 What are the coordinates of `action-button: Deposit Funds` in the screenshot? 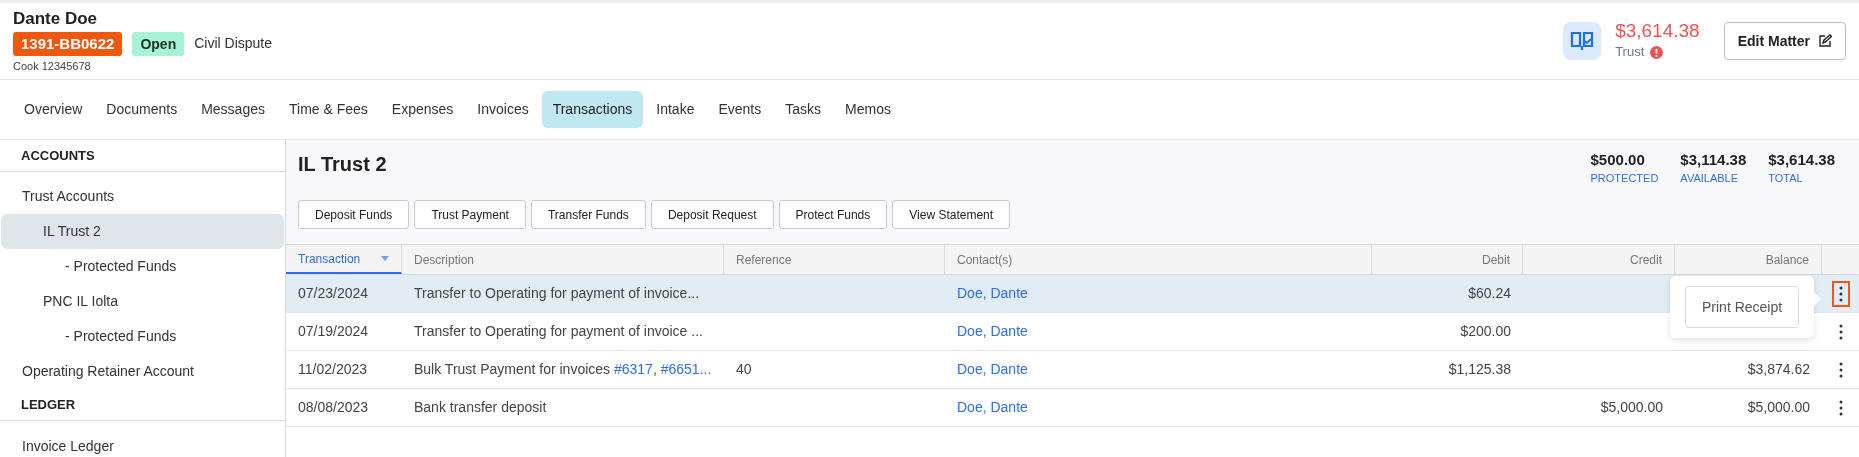 It's located at (354, 214).